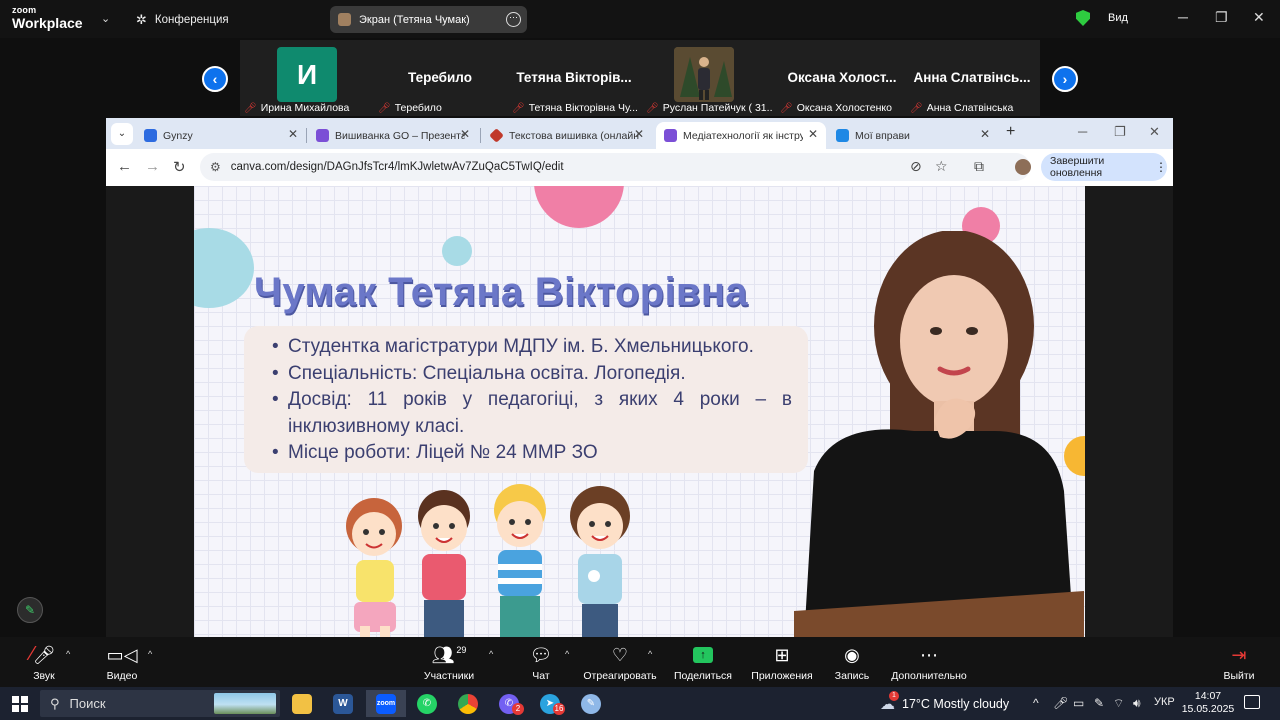 The image size is (1280, 720). I want to click on viber-app: ✆ 2, so click(509, 703).